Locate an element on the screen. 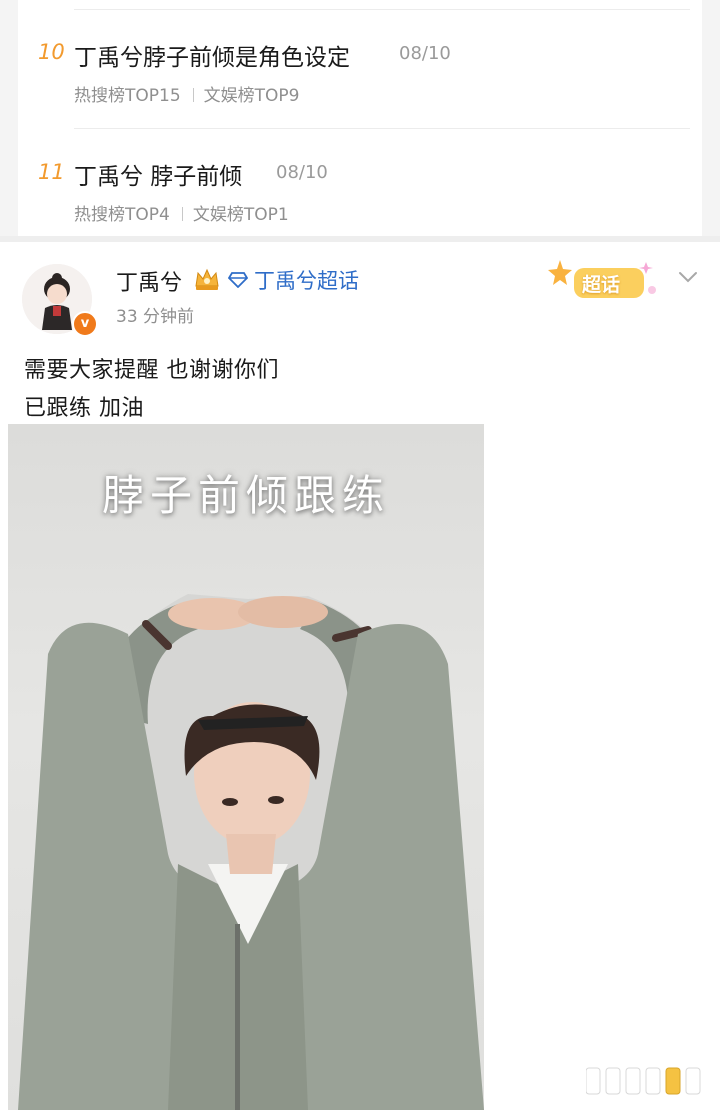 The image size is (720, 1110). rank-number: 10 is located at coordinates (51, 52).